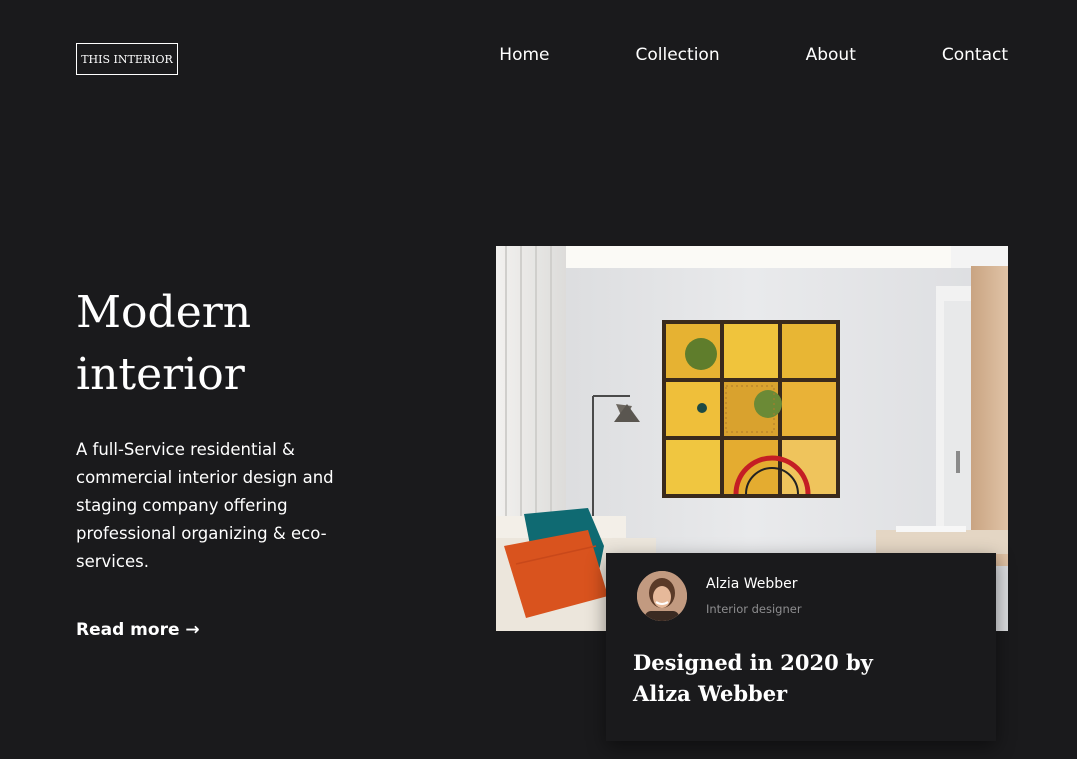 The width and height of the screenshot is (1077, 759). I want to click on logo-text: THIS INTERIOR, so click(127, 59).